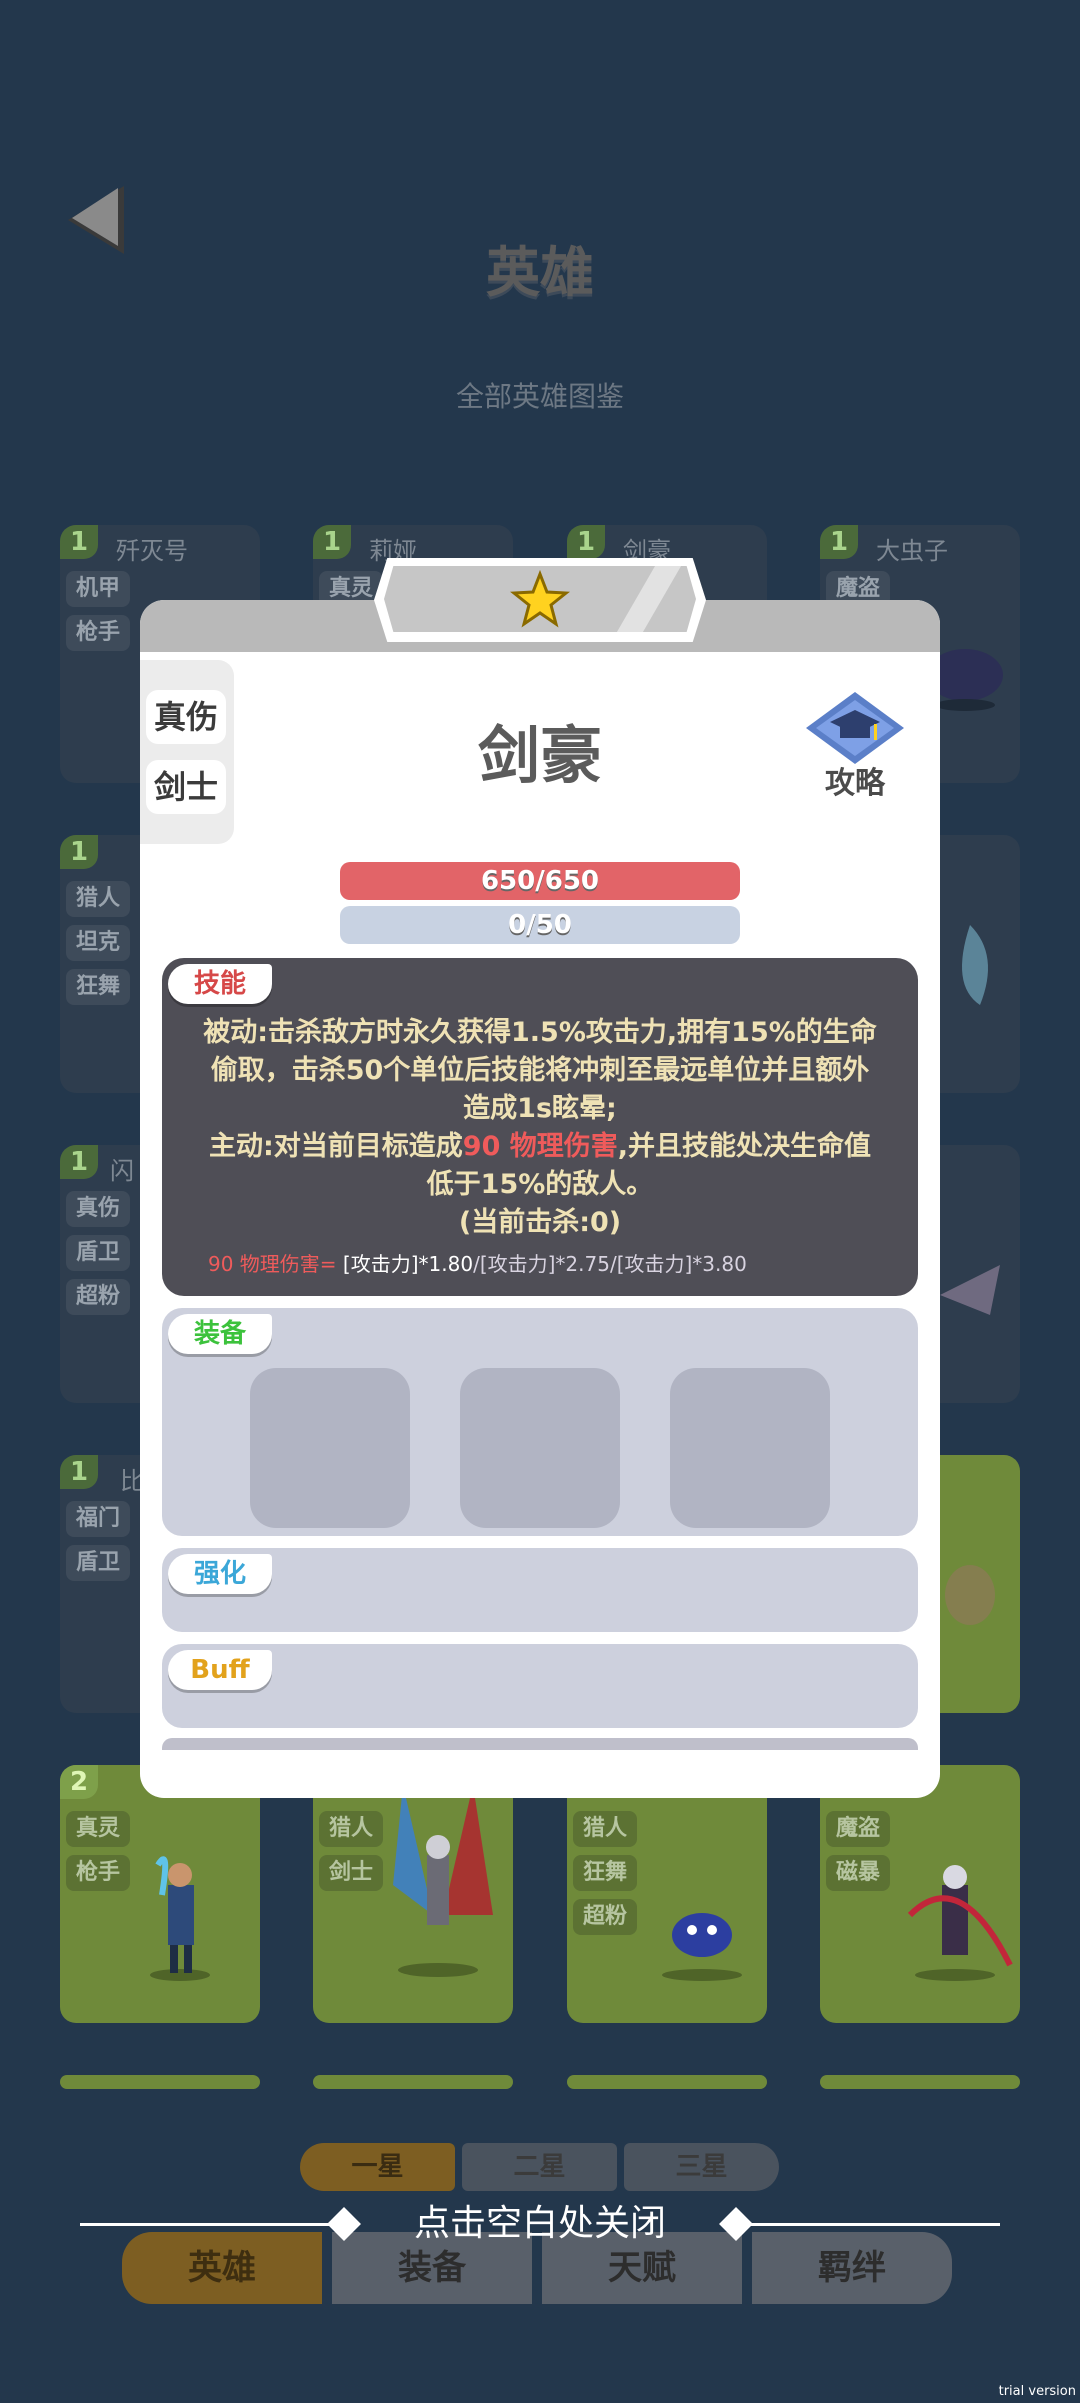 The height and width of the screenshot is (2403, 1080). What do you see at coordinates (858, 1873) in the screenshot?
I see `hero-tag: 磁暴` at bounding box center [858, 1873].